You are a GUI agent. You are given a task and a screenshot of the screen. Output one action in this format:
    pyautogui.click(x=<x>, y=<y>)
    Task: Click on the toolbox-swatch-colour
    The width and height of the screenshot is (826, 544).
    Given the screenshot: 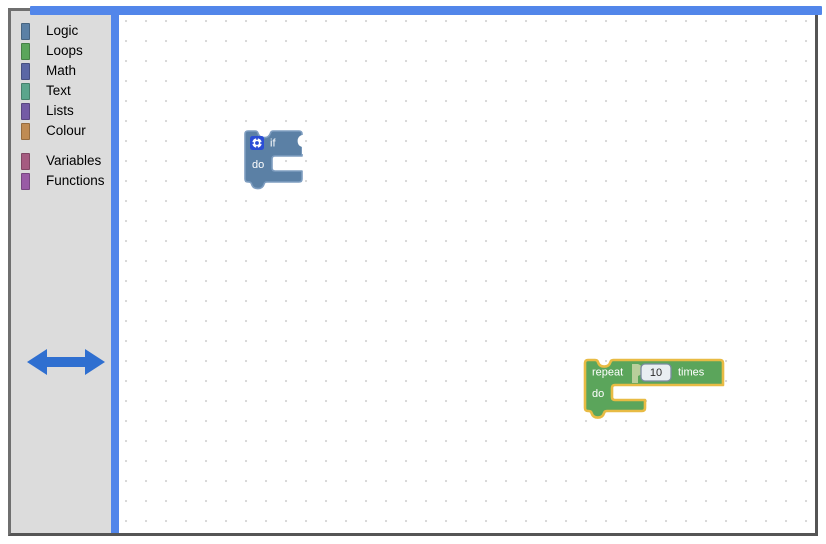 What is the action you would take?
    pyautogui.click(x=25, y=131)
    